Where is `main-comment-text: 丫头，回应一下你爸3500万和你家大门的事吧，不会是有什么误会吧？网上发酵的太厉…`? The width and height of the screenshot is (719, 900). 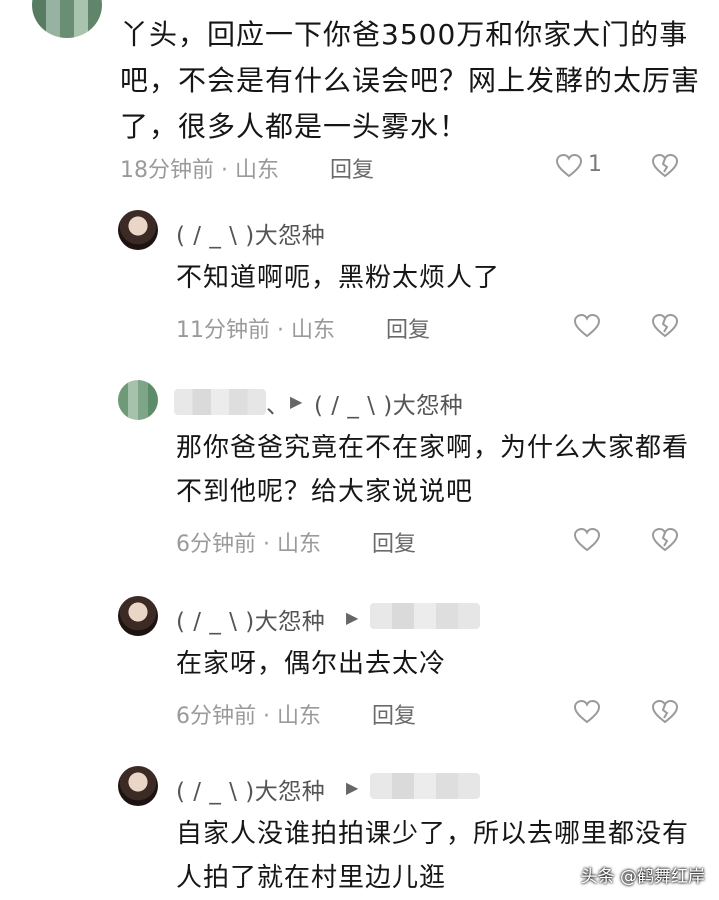 main-comment-text: 丫头，回应一下你爸3500万和你家大门的事吧，不会是有什么误会吧？网上发酵的太厉… is located at coordinates (410, 80).